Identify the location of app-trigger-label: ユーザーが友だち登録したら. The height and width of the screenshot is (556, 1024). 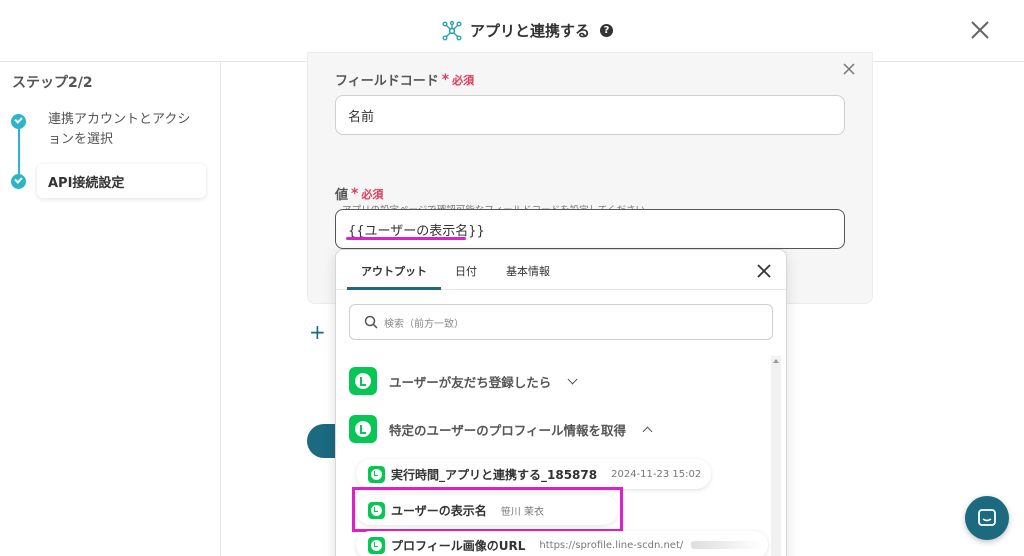
(470, 382).